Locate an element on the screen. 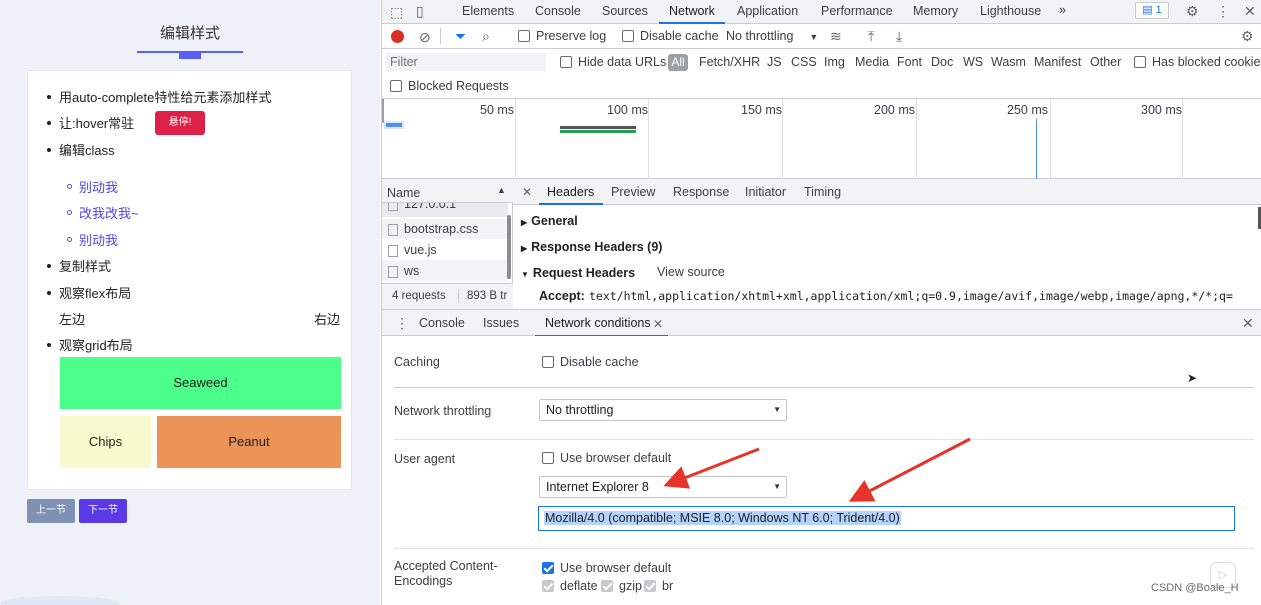  has-blocked-cookies-checkbox: Has blocked cookies is located at coordinates (1197, 62).